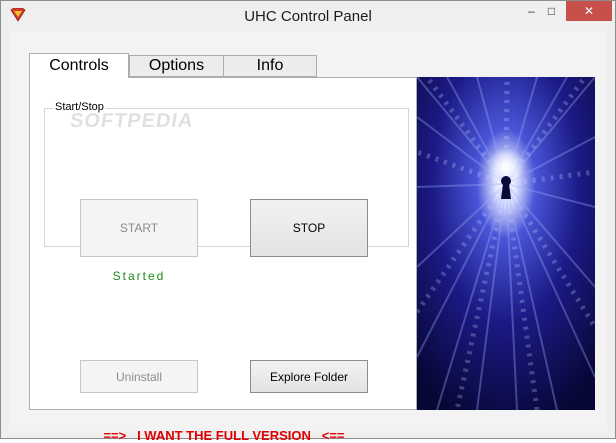 This screenshot has height=443, width=616. Describe the element at coordinates (224, 435) in the screenshot. I see `full-version-link: ==> I WANT THE FULL VERSION <==` at that location.